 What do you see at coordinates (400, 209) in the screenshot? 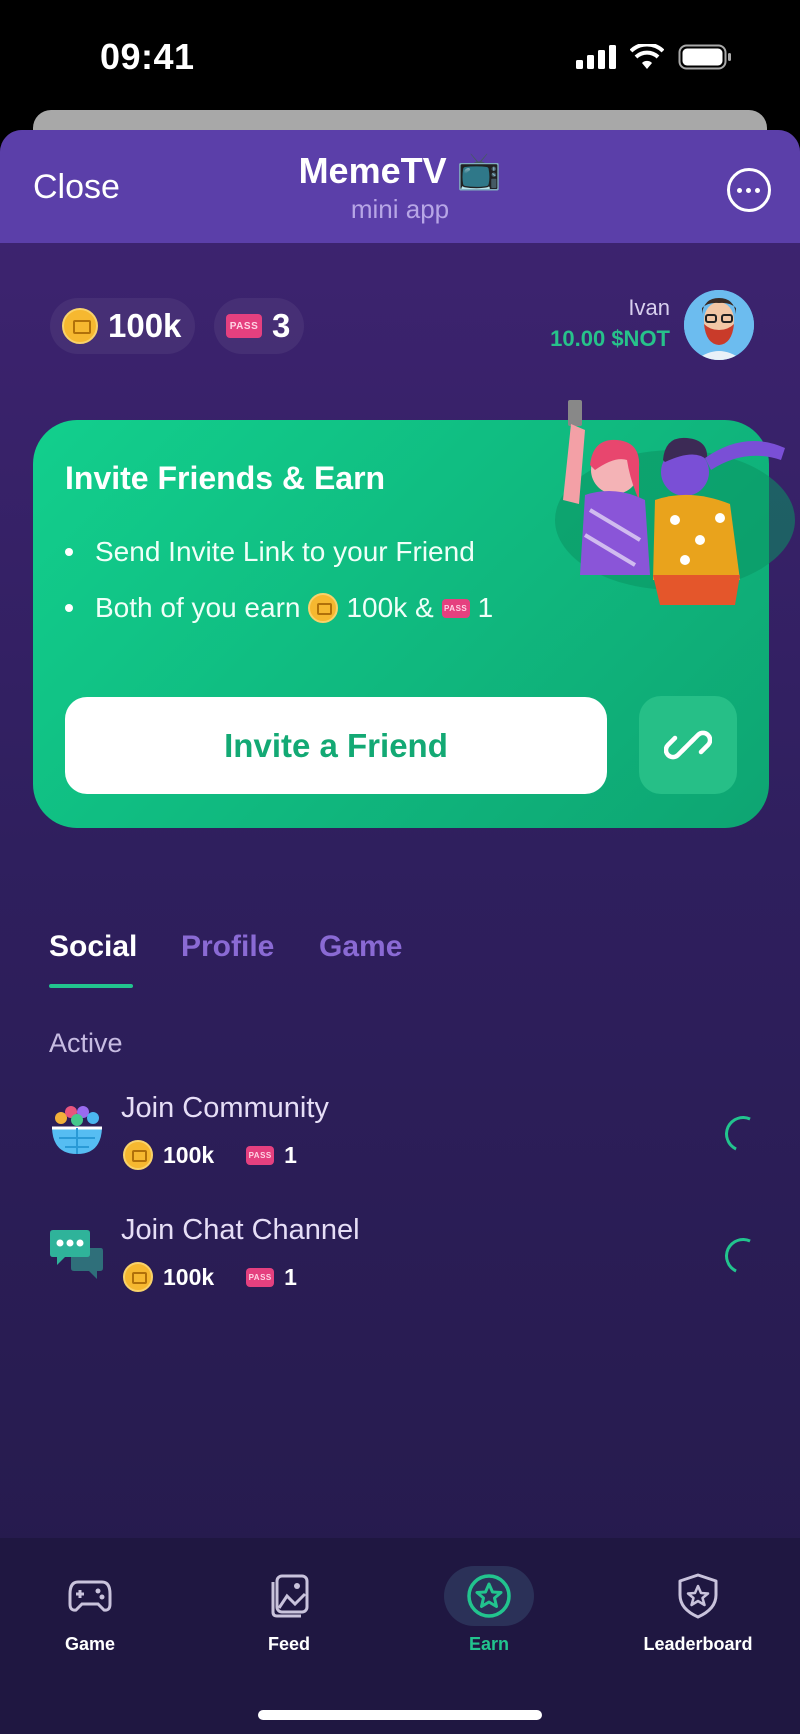
I see `app-subtitle: mini app` at bounding box center [400, 209].